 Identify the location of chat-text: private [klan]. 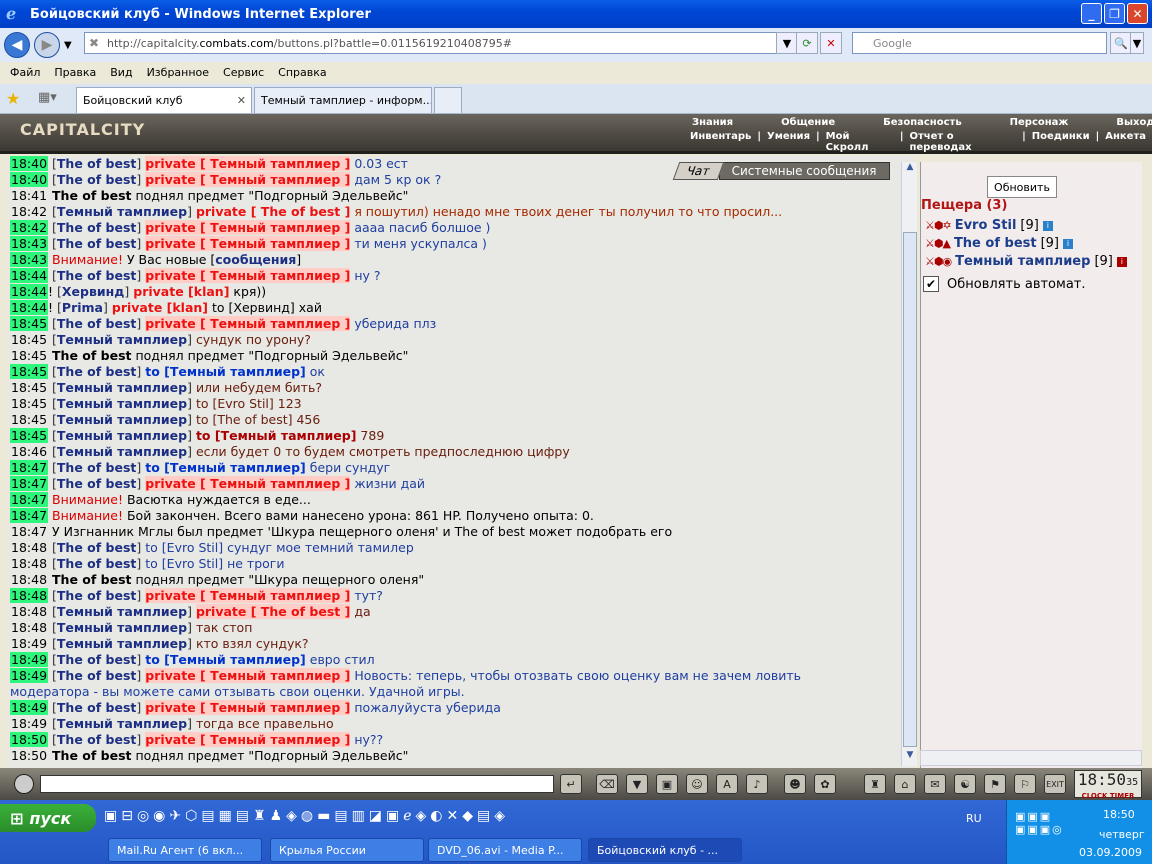
(181, 291).